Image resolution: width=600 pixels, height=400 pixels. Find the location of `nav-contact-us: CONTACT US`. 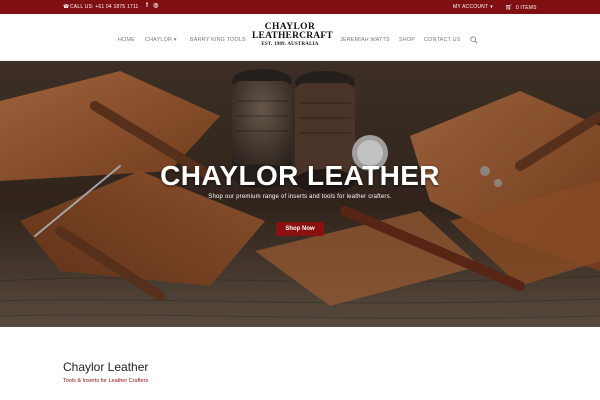

nav-contact-us: CONTACT US is located at coordinates (442, 40).